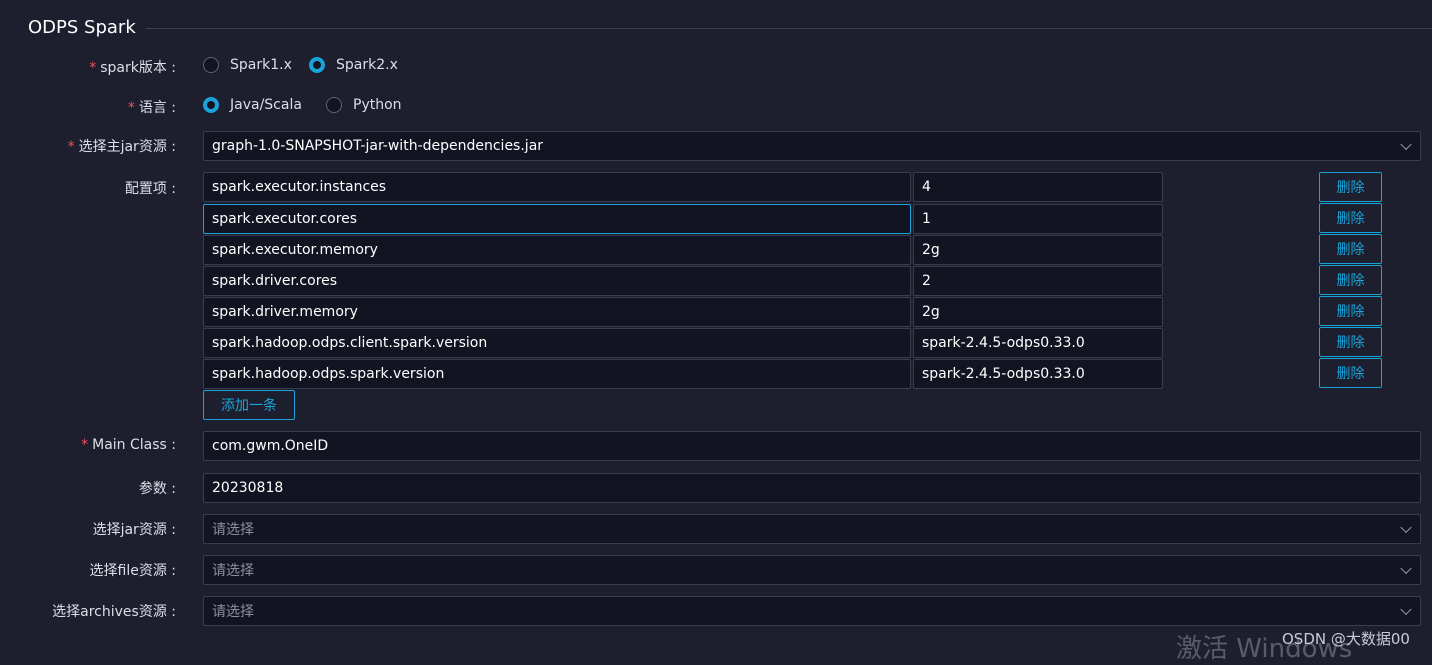  Describe the element at coordinates (157, 489) in the screenshot. I see `params-label: 参数 :` at that location.